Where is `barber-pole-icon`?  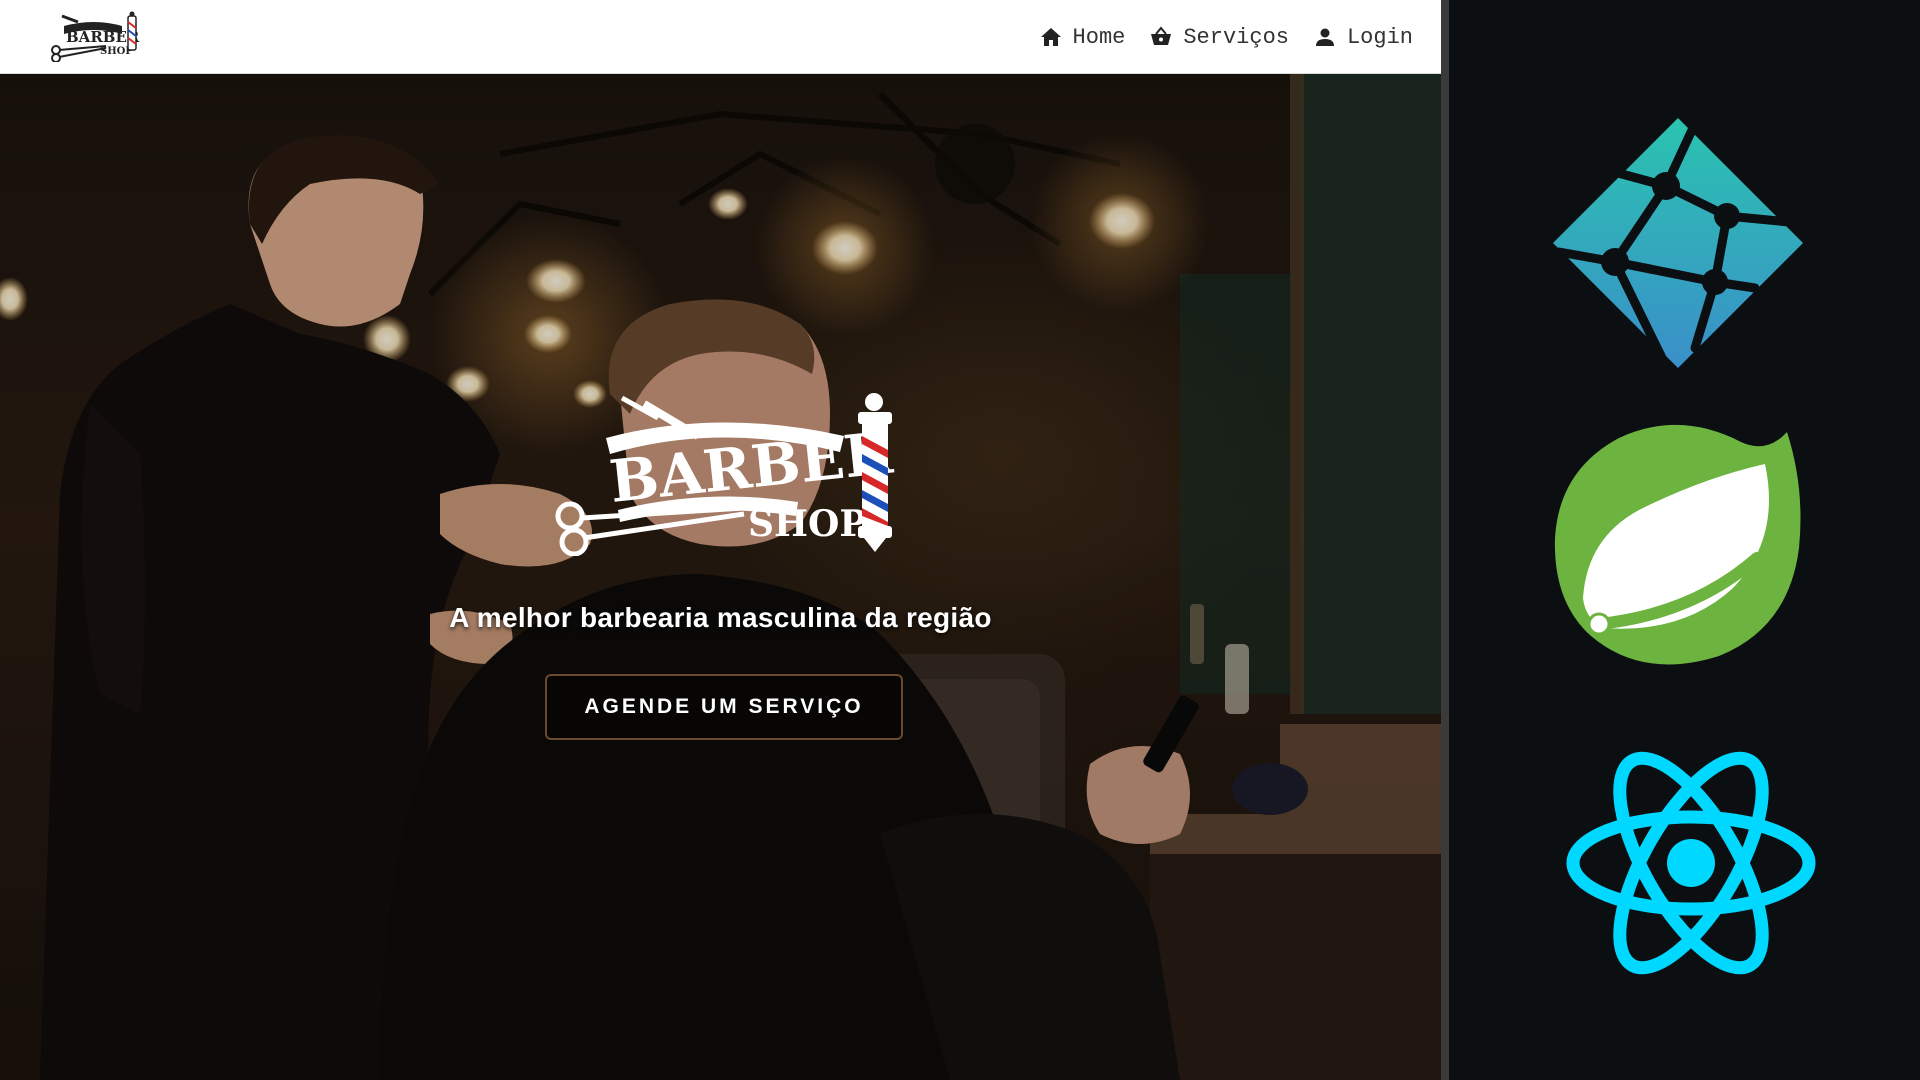 barber-pole-icon is located at coordinates (875, 472).